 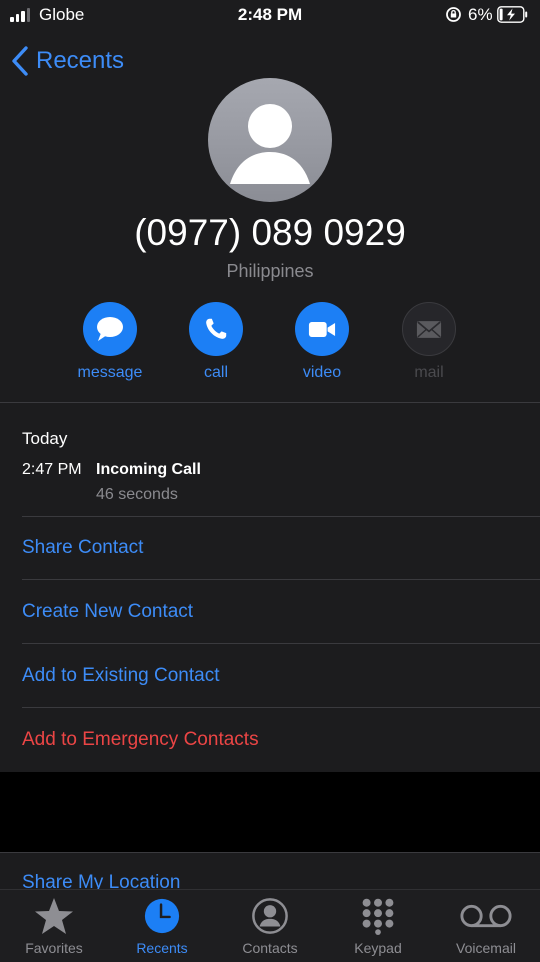 What do you see at coordinates (453, 14) in the screenshot?
I see `rotation-lock-icon` at bounding box center [453, 14].